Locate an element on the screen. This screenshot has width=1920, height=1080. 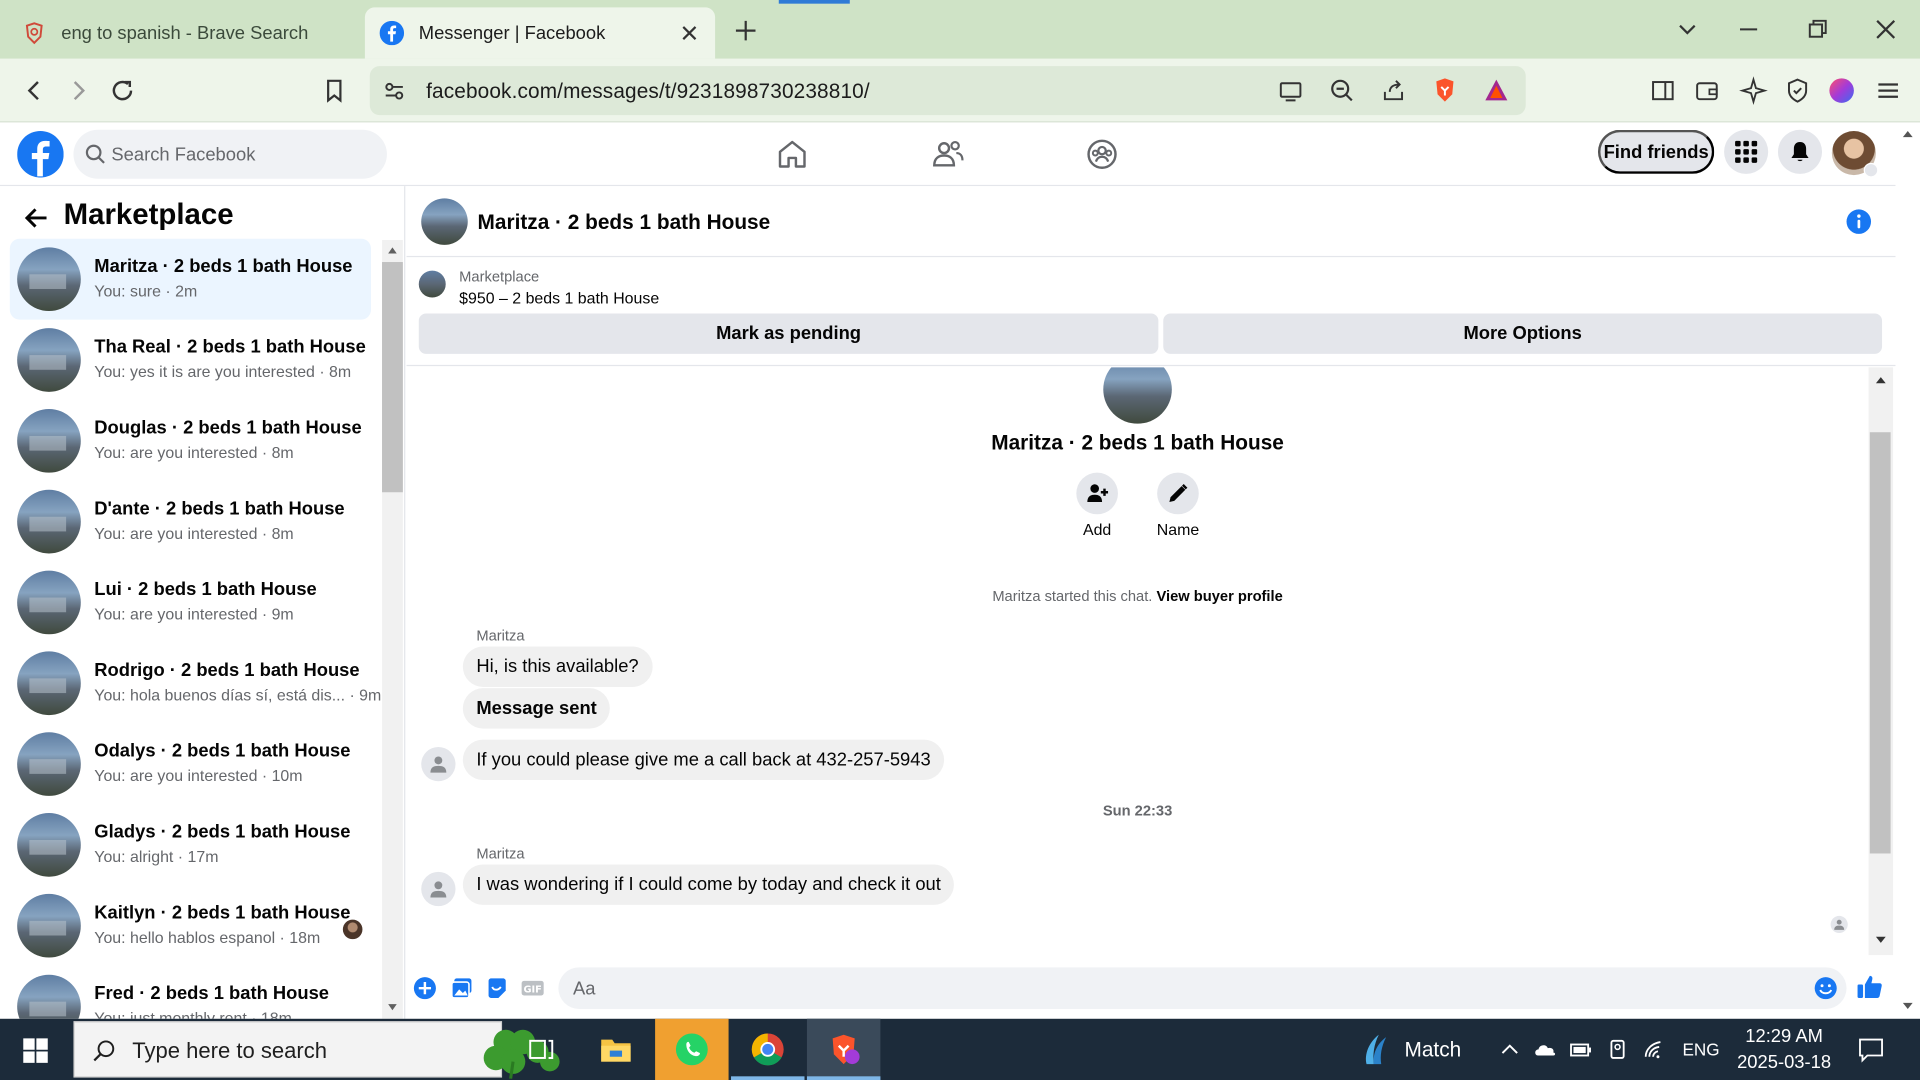
emoji-icon is located at coordinates (1825, 988).